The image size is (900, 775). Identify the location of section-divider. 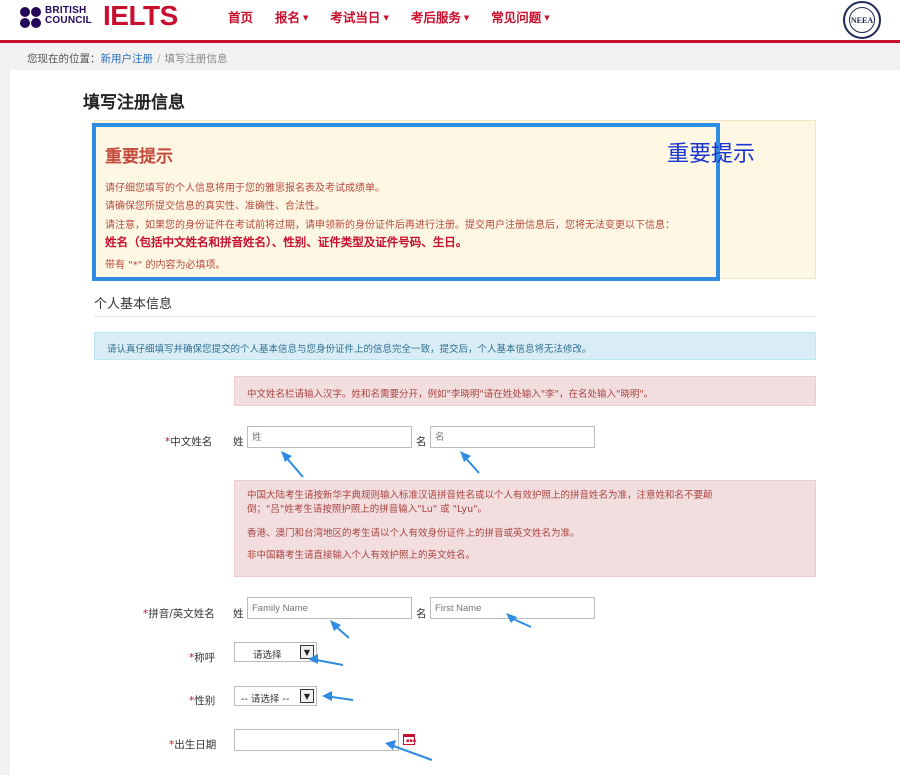
(455, 316).